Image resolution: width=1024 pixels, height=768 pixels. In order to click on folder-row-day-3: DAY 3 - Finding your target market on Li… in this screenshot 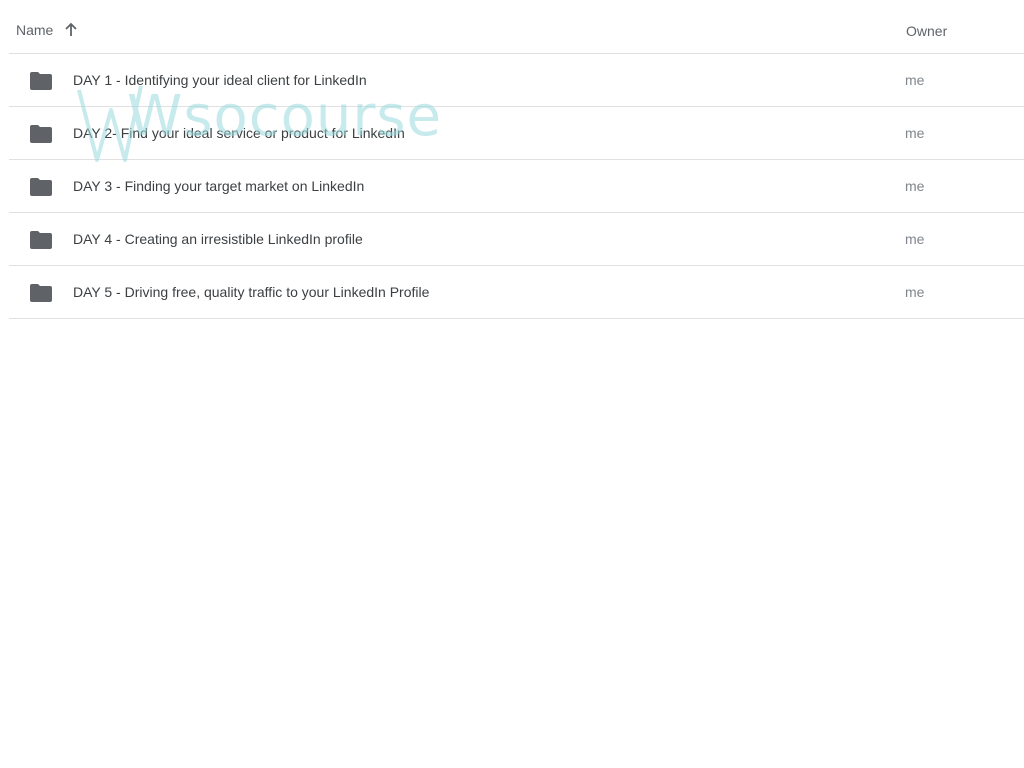, I will do `click(516, 186)`.